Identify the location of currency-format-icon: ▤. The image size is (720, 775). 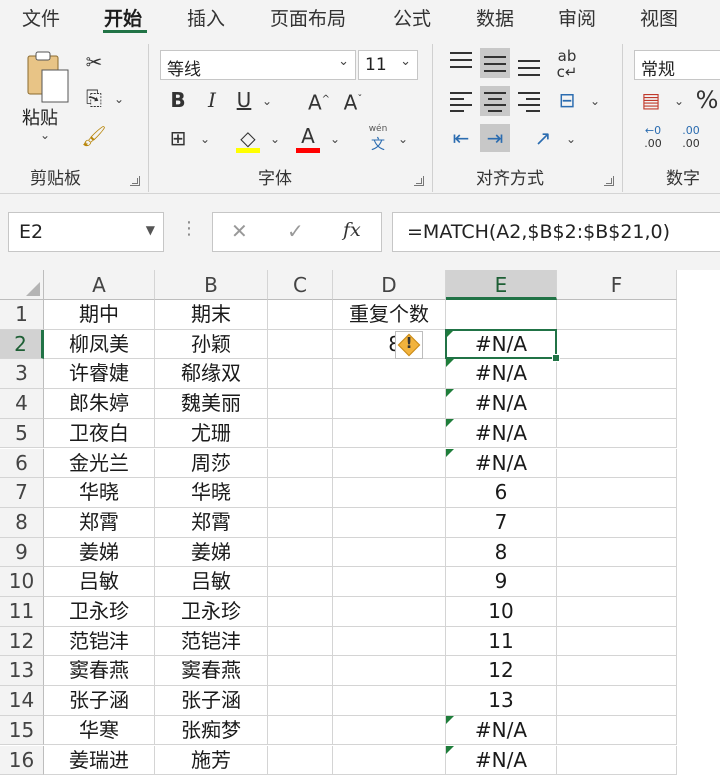
(651, 100).